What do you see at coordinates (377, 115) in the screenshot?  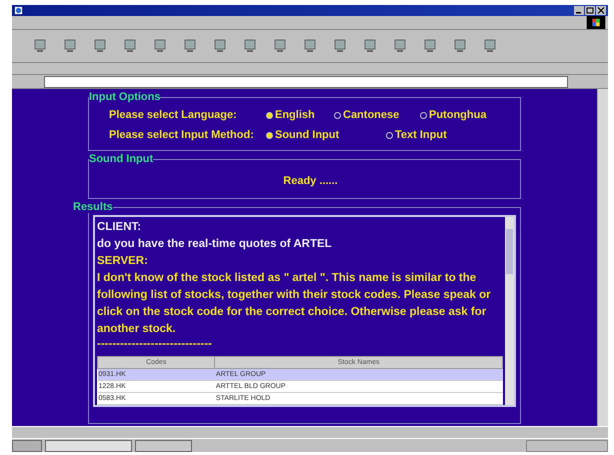 I see `radio-option: Cantonese` at bounding box center [377, 115].